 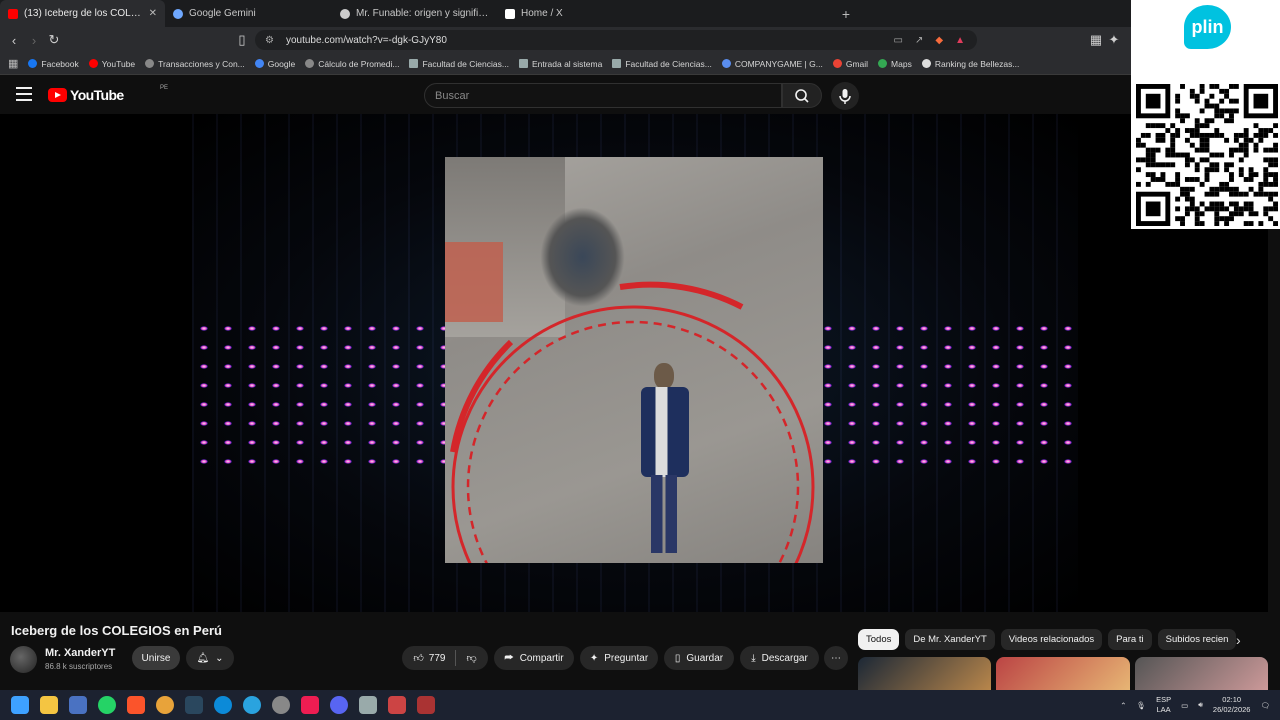 I want to click on chevron-right-icon: ›, so click(x=1238, y=640).